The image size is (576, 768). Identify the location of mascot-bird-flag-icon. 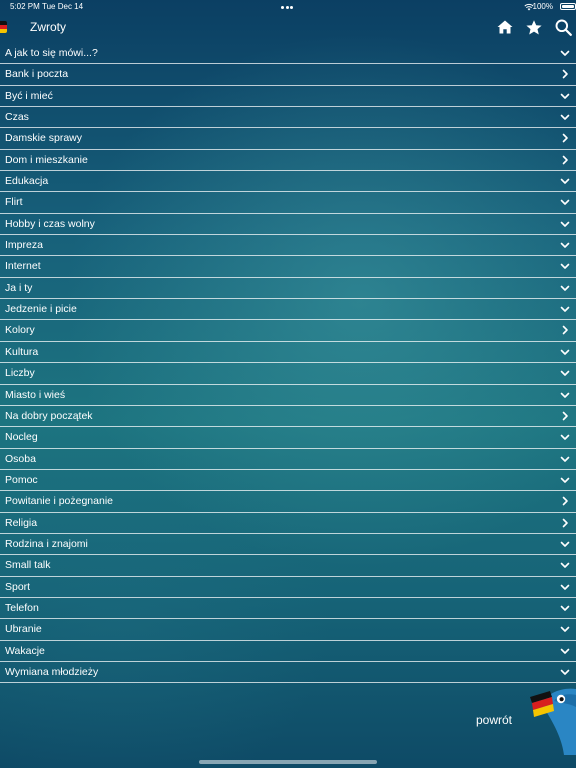
(553, 721).